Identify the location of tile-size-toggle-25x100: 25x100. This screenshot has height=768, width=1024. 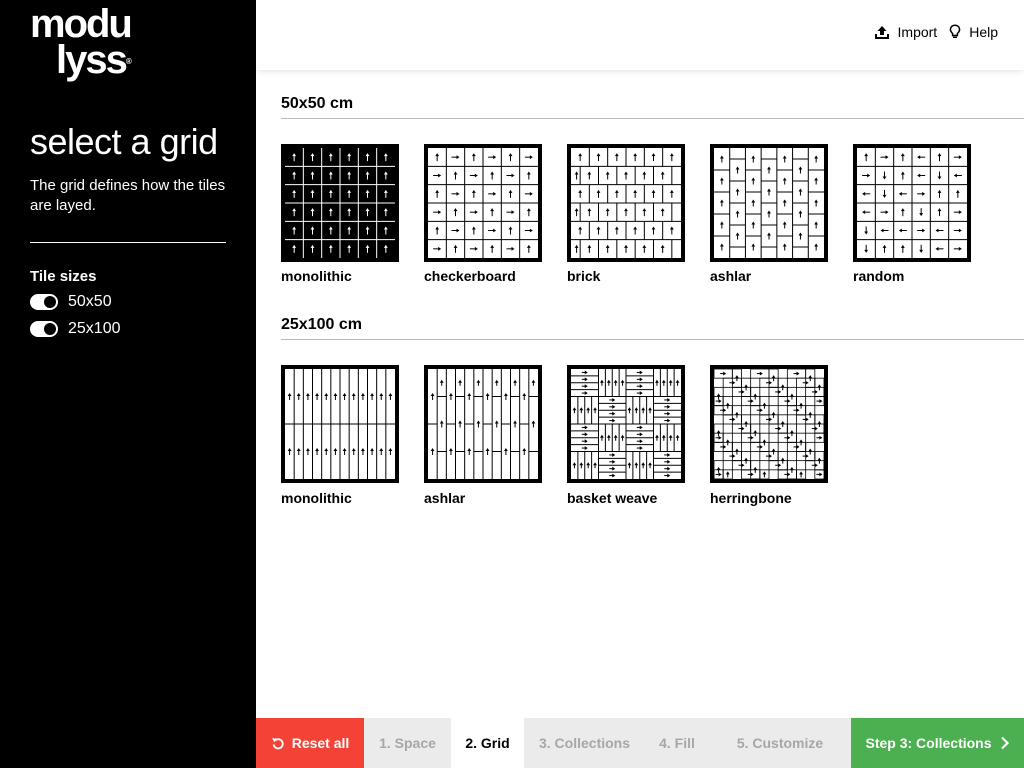
(75, 329).